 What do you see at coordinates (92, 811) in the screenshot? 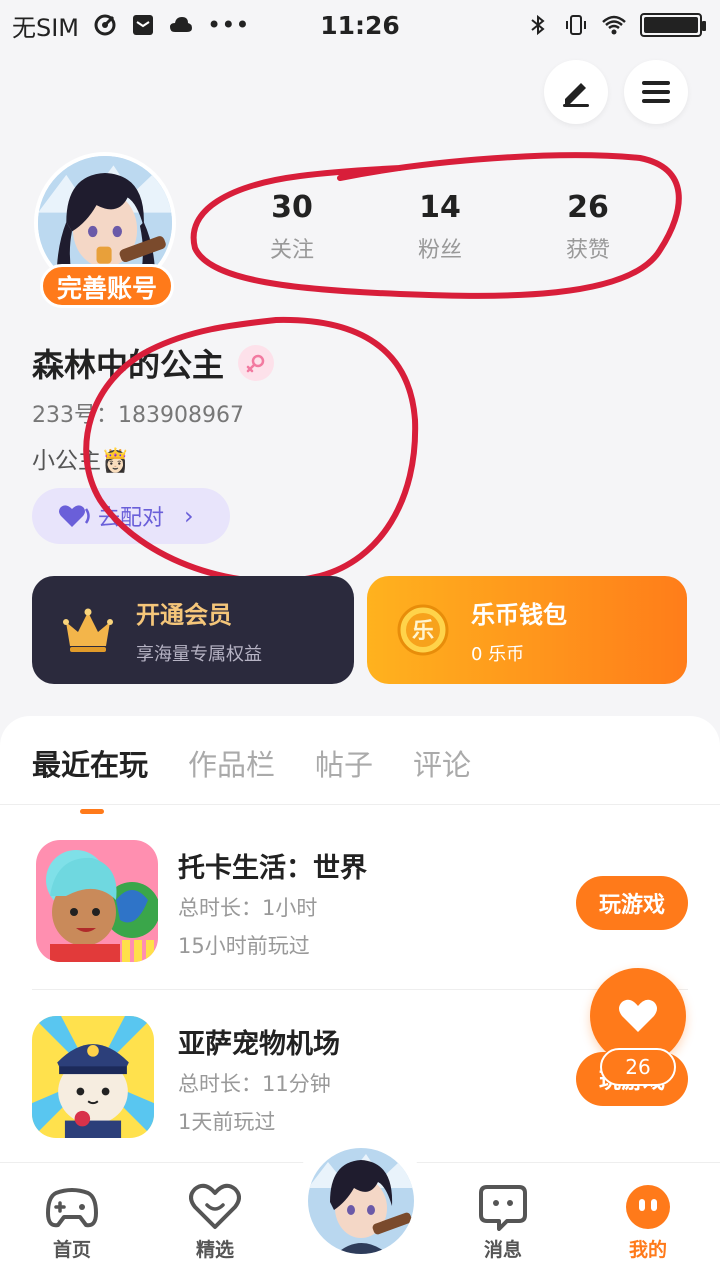
I see `active-tab-indicator` at bounding box center [92, 811].